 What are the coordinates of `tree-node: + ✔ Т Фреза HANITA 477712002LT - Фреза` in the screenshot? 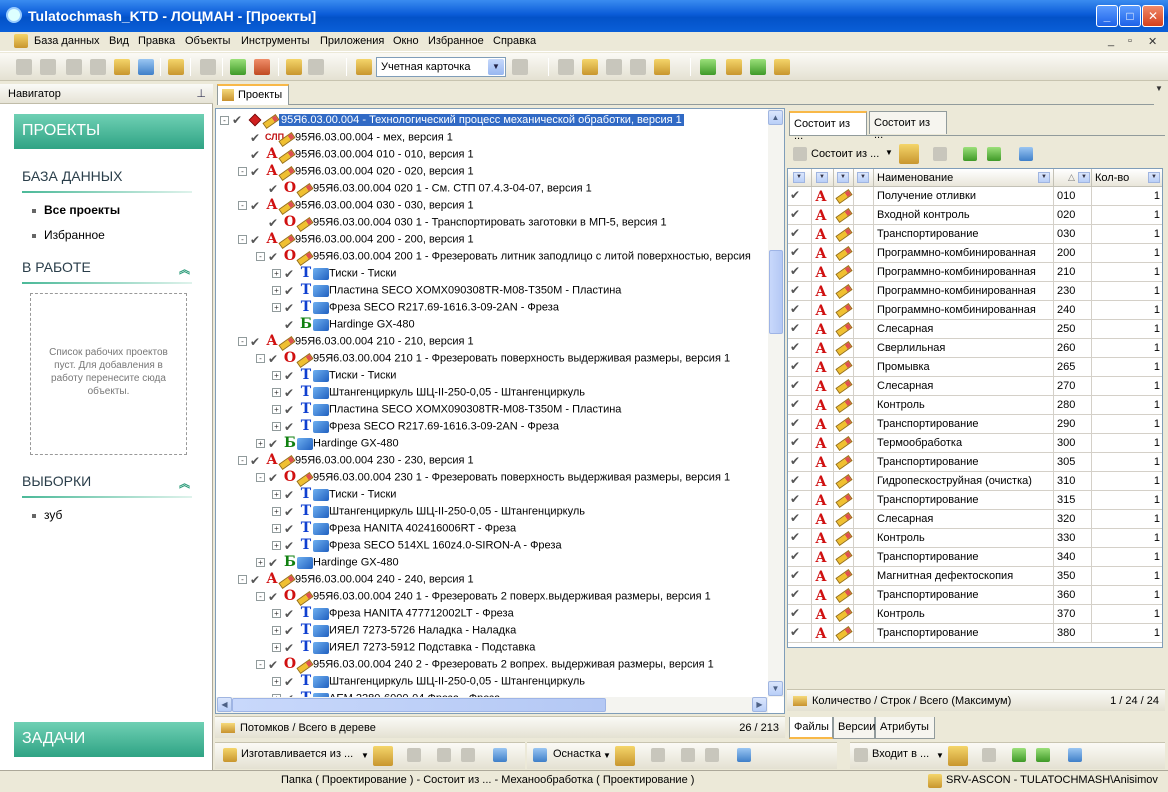 It's located at (393, 613).